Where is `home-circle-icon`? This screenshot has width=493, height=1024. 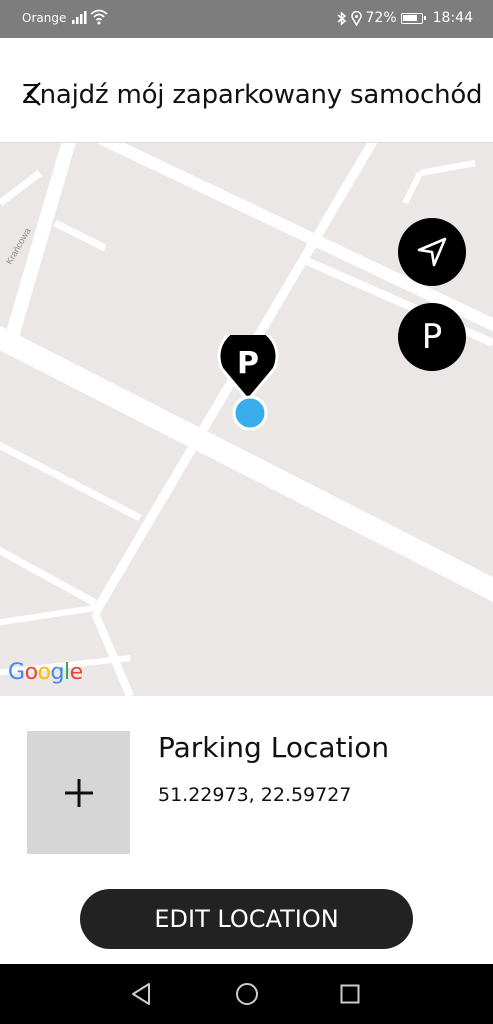 home-circle-icon is located at coordinates (247, 994).